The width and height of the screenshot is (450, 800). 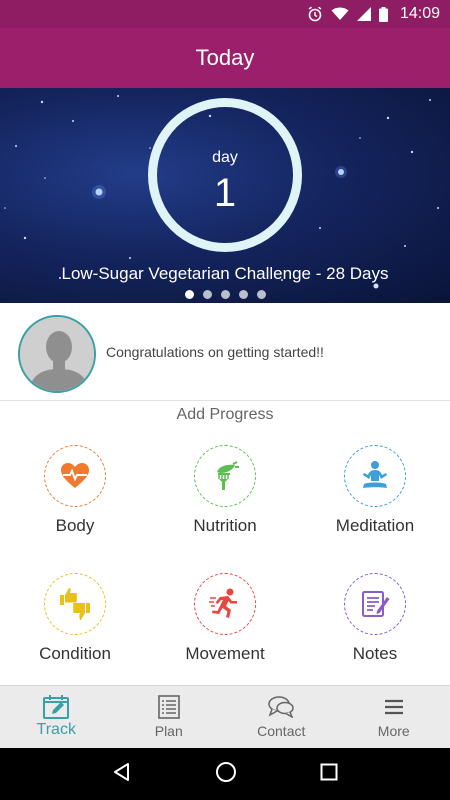 I want to click on day-label: day, so click(x=225, y=157).